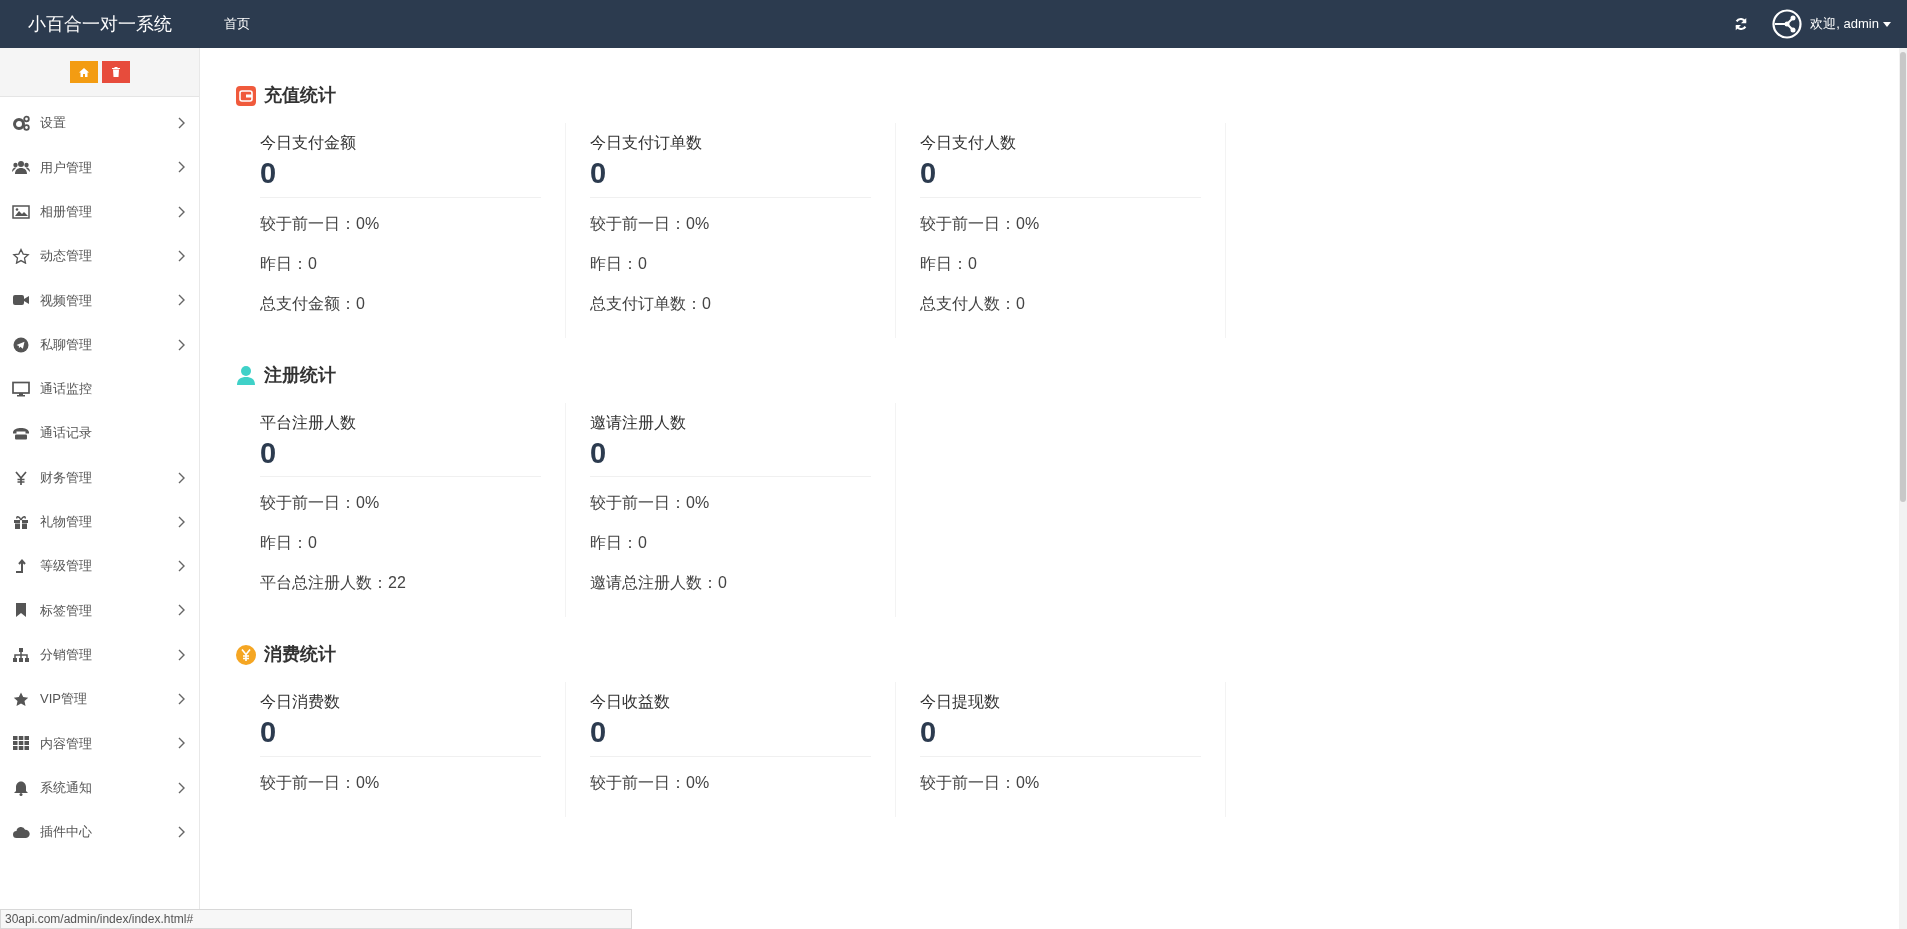 The height and width of the screenshot is (929, 1907). Describe the element at coordinates (313, 303) in the screenshot. I see `stat-detail: 总支付金额：0` at that location.